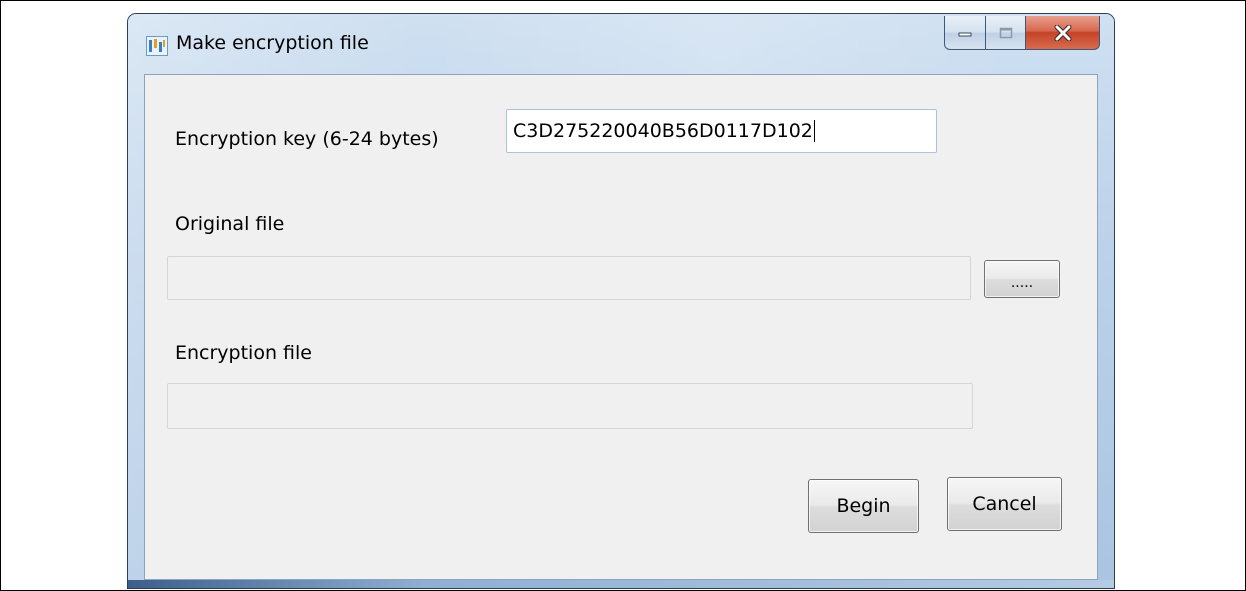  I want to click on caption-buttons, so click(1022, 34).